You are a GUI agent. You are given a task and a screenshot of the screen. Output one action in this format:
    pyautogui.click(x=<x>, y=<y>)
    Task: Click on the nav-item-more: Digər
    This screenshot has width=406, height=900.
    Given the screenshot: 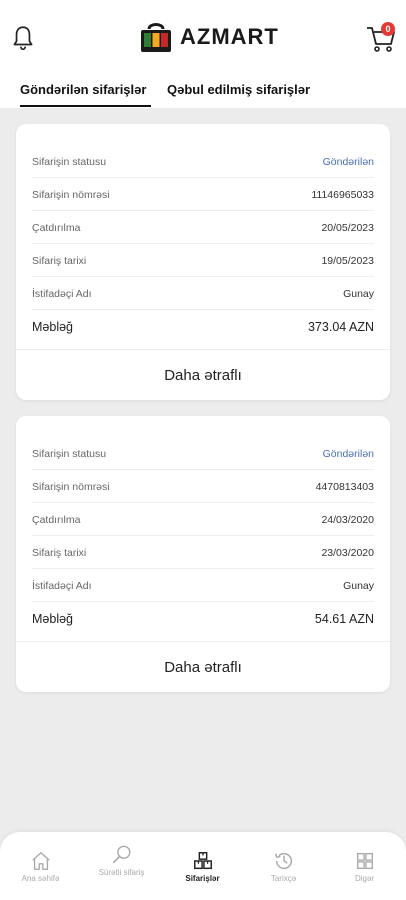 What is the action you would take?
    pyautogui.click(x=364, y=866)
    